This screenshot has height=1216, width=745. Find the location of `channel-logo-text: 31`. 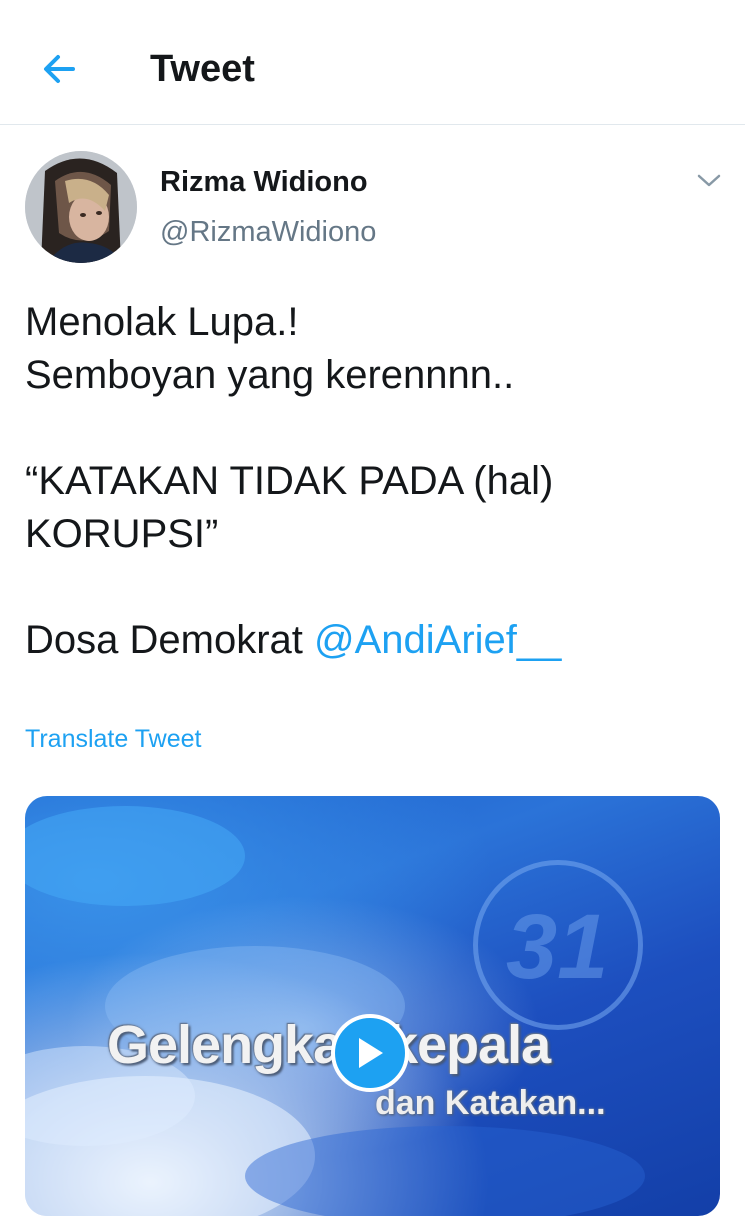

channel-logo-text: 31 is located at coordinates (557, 947).